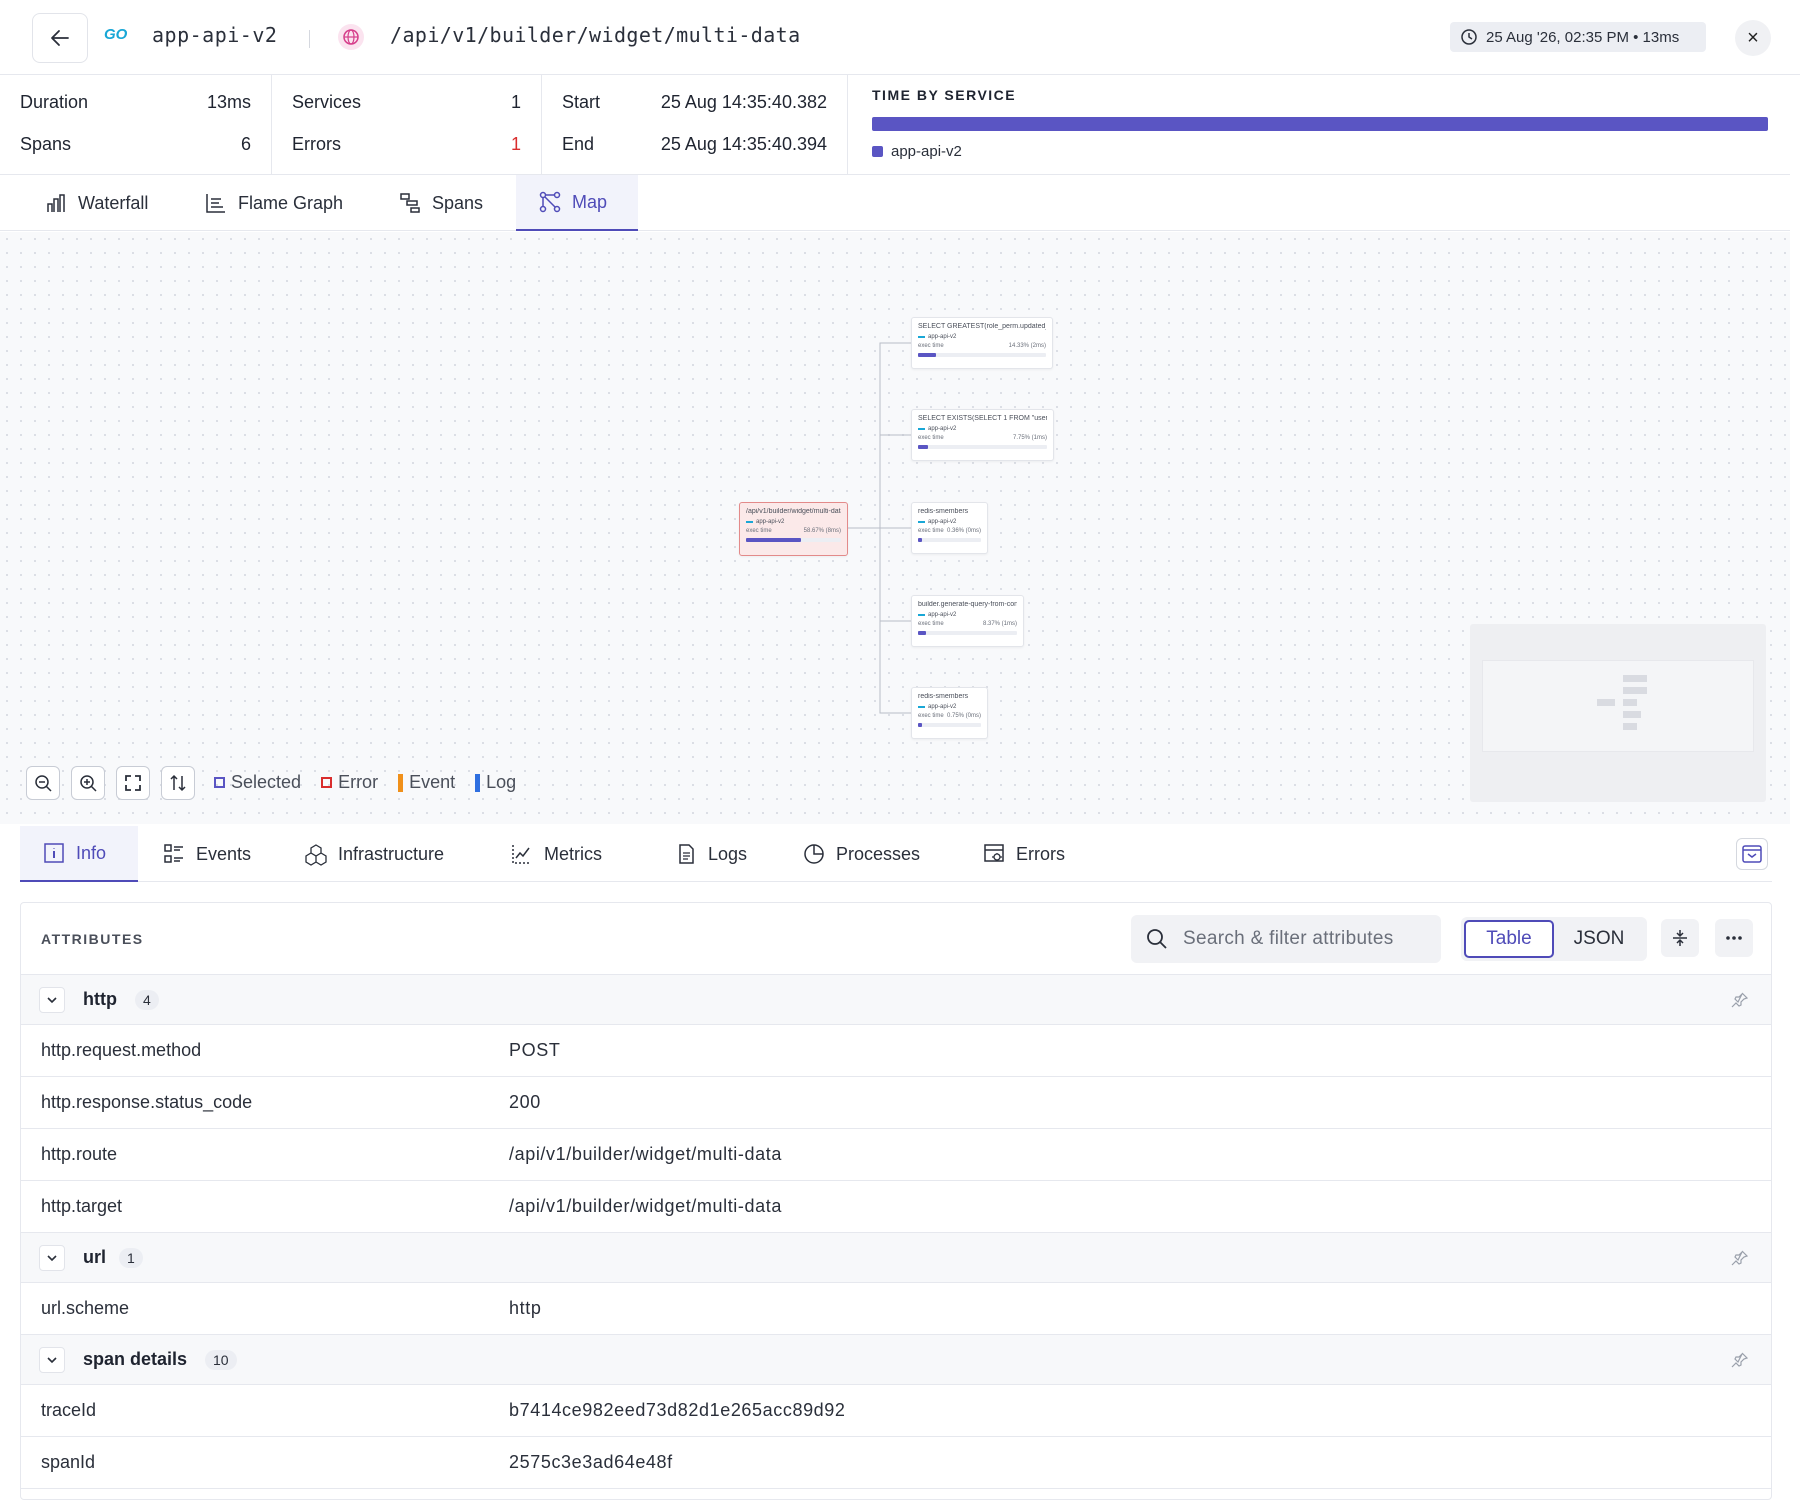 The image size is (1800, 1500). I want to click on tab-label: Flame Graph, so click(291, 202).